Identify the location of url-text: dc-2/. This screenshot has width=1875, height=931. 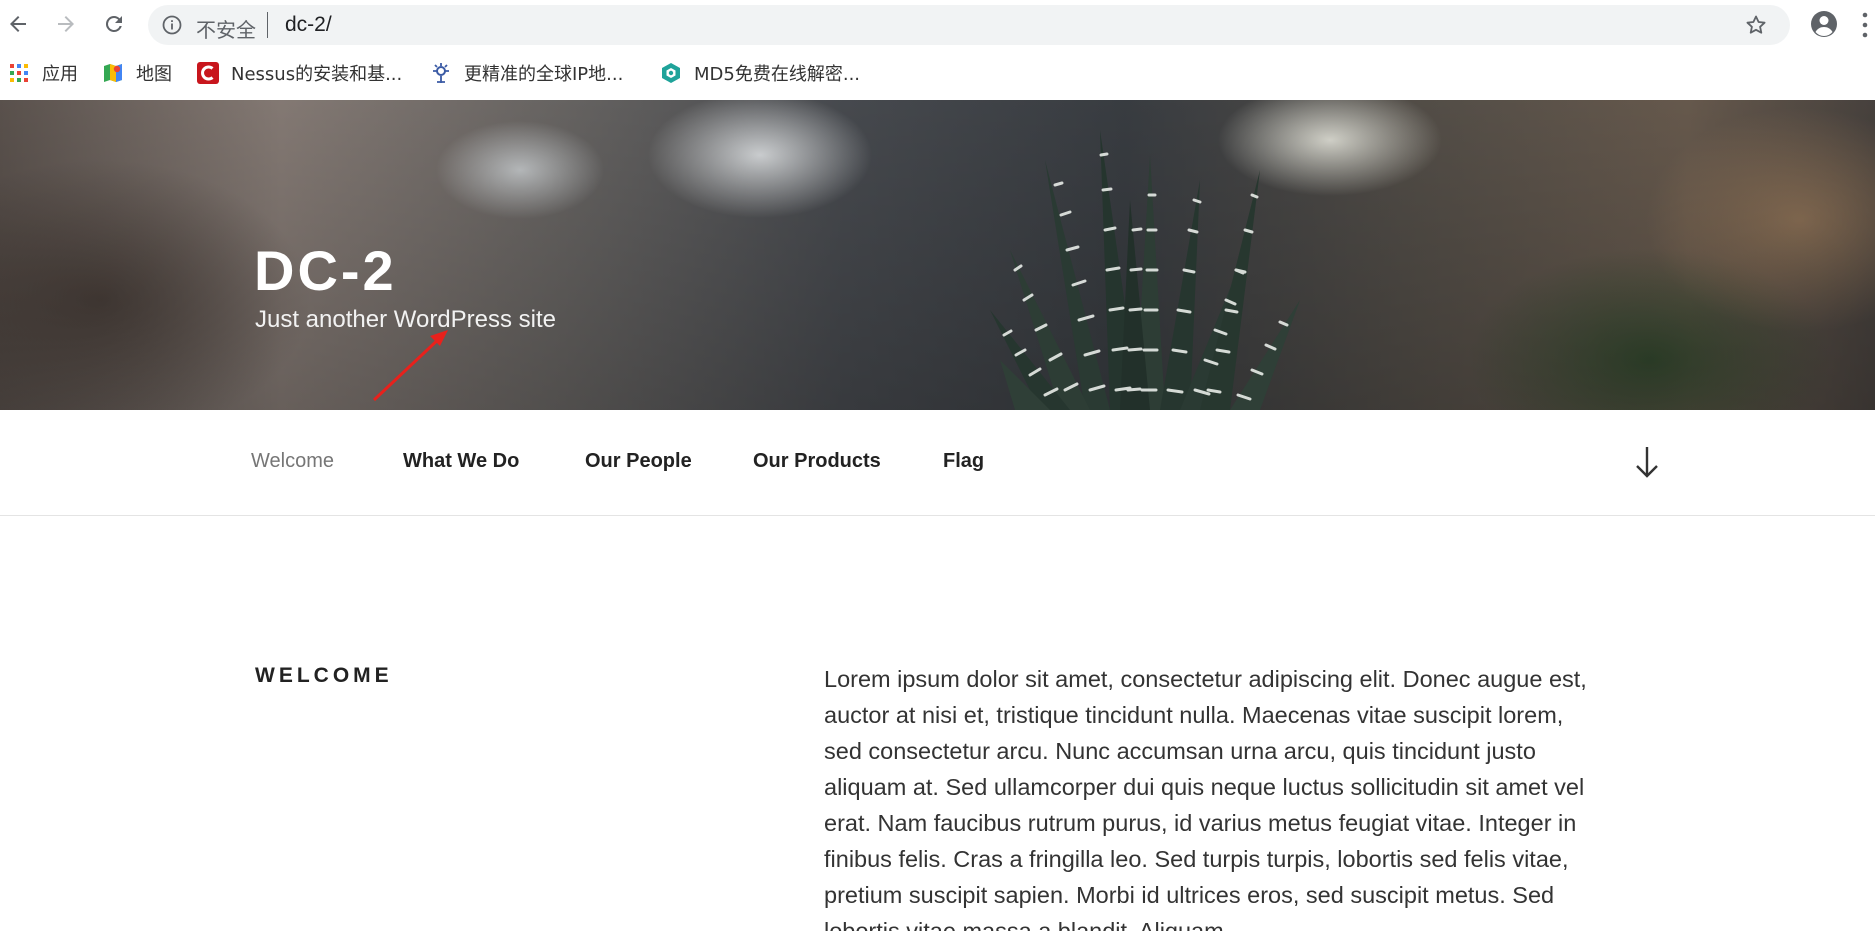
(308, 25).